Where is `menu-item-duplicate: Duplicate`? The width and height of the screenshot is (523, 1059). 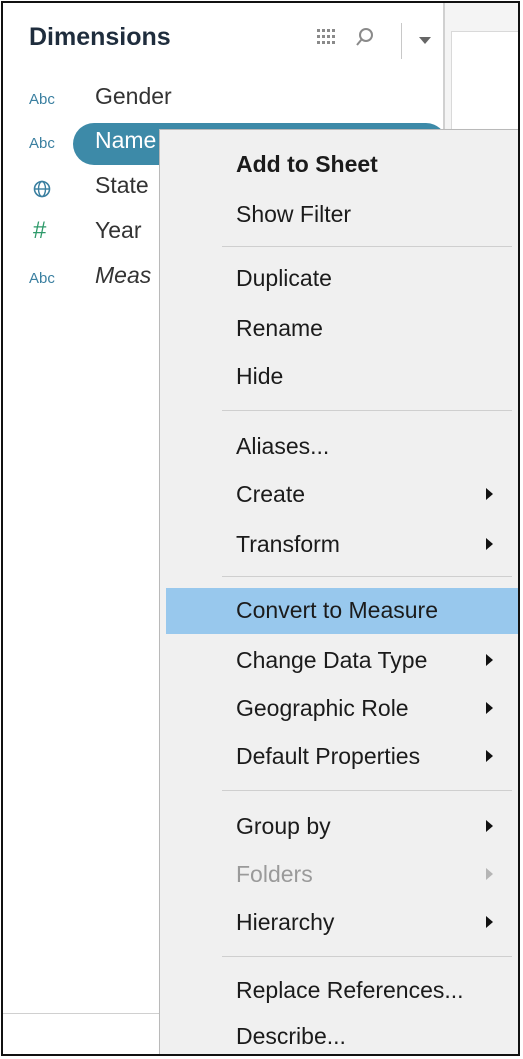 menu-item-duplicate: Duplicate is located at coordinates (342, 279).